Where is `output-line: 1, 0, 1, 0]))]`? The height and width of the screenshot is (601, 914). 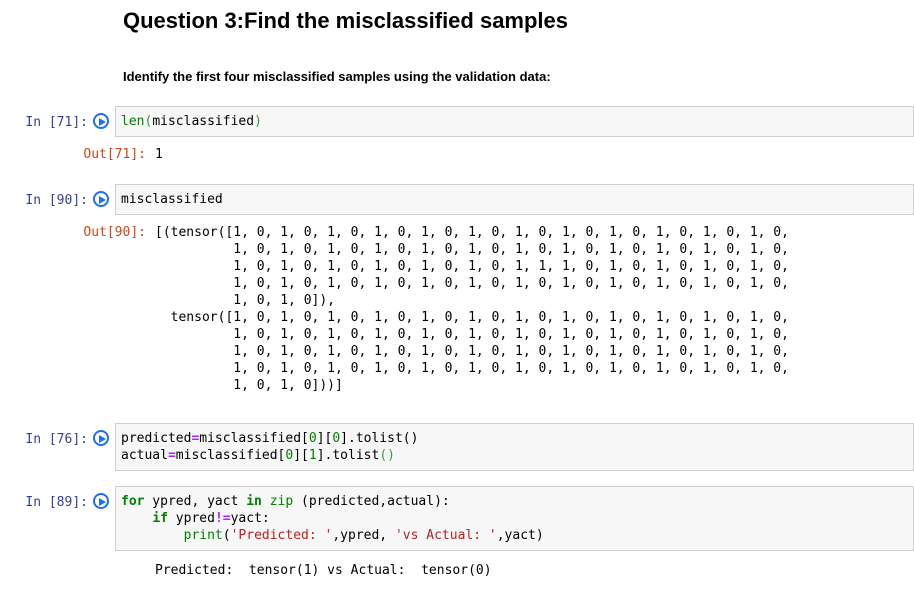
output-line: 1, 0, 1, 0]))] is located at coordinates (249, 385).